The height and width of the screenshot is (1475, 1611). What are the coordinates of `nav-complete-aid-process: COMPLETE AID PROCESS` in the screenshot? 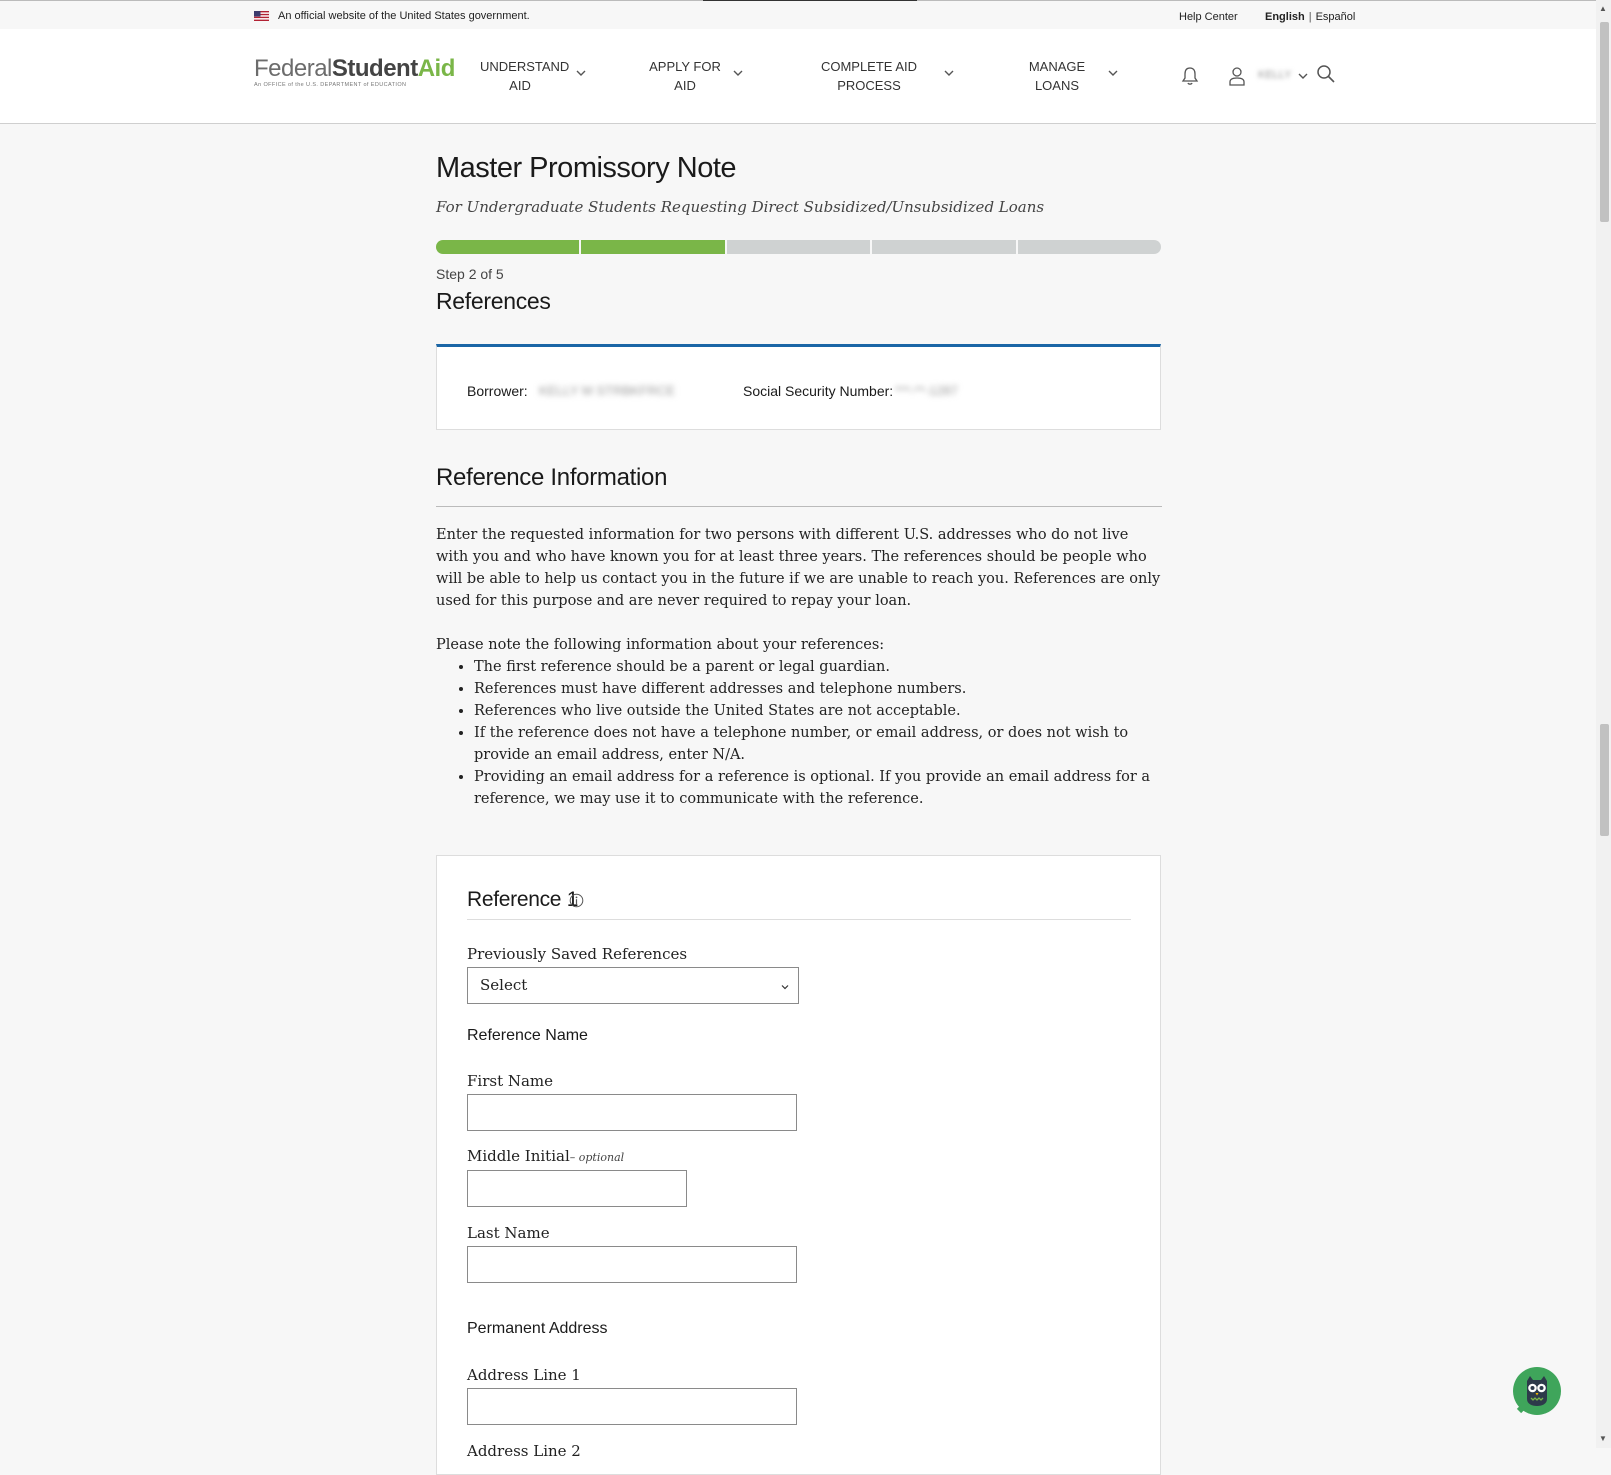 It's located at (869, 76).